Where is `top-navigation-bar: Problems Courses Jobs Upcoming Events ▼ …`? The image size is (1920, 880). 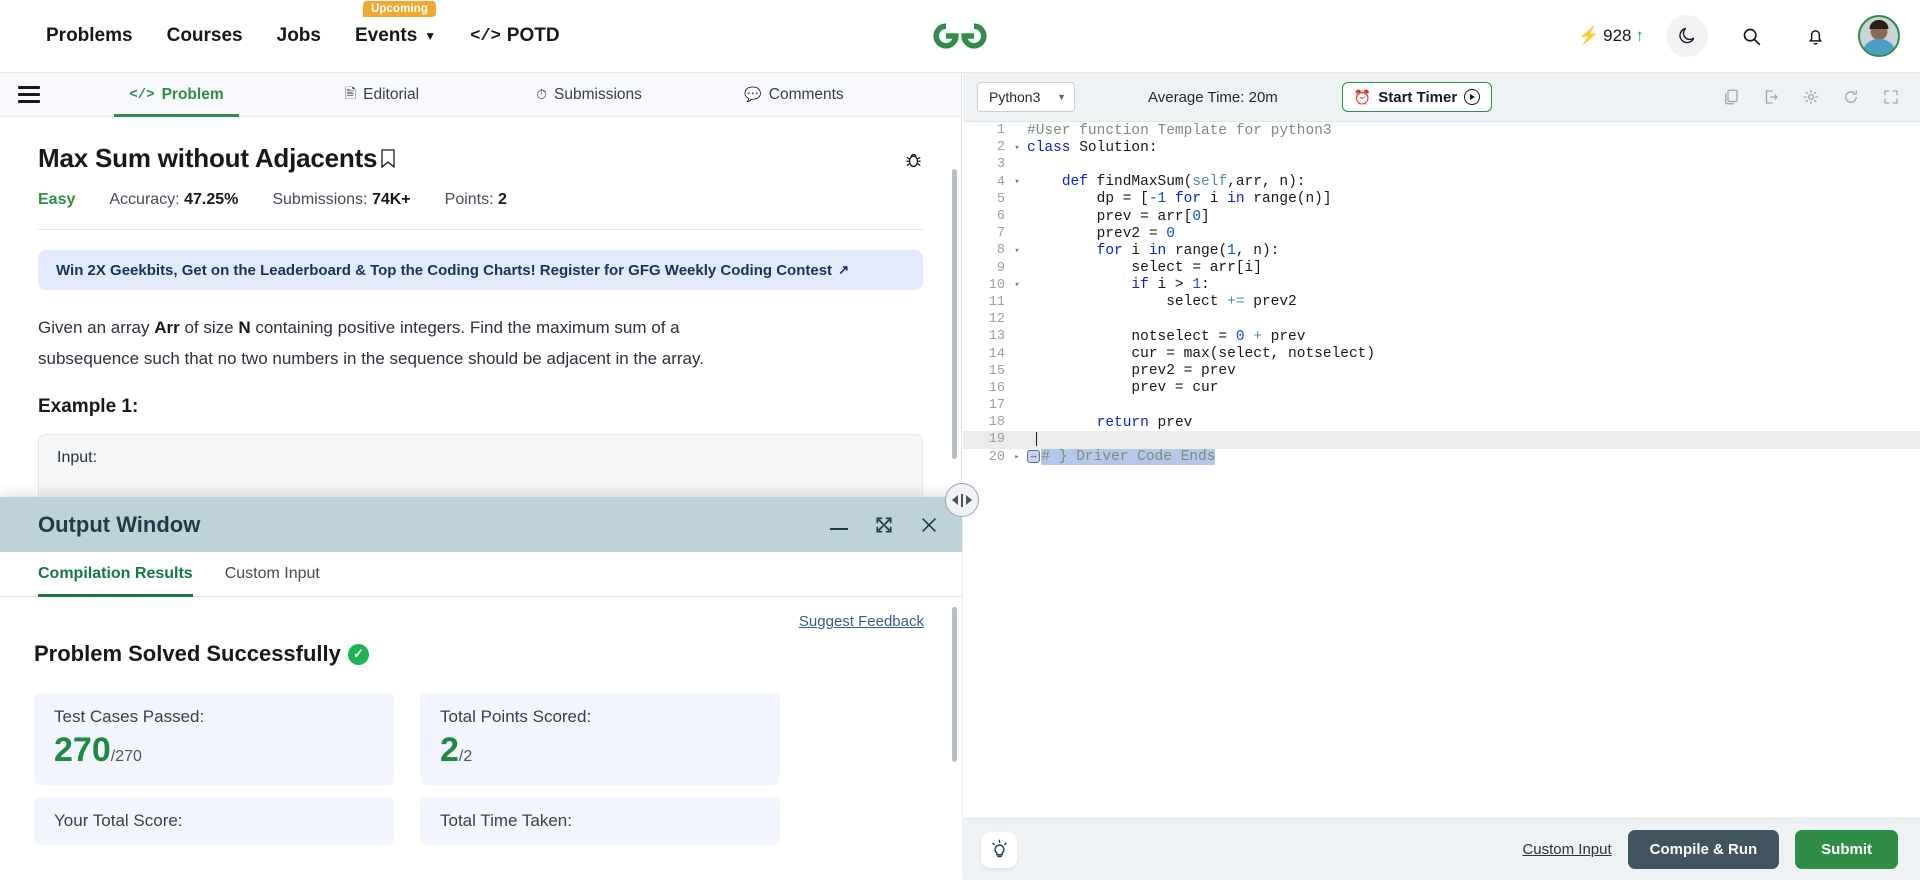
top-navigation-bar: Problems Courses Jobs Upcoming Events ▼ … is located at coordinates (960, 36).